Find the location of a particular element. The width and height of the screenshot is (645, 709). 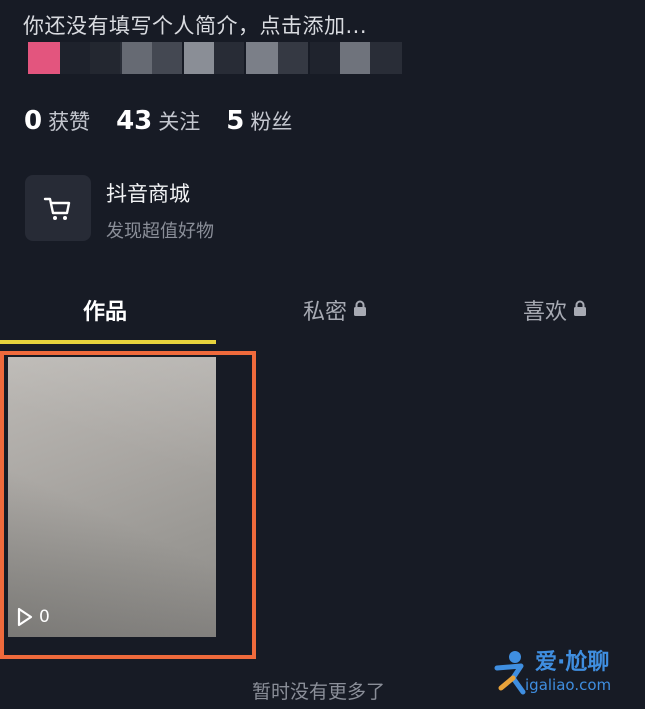

watermark-url: igaliao.com is located at coordinates (568, 685).